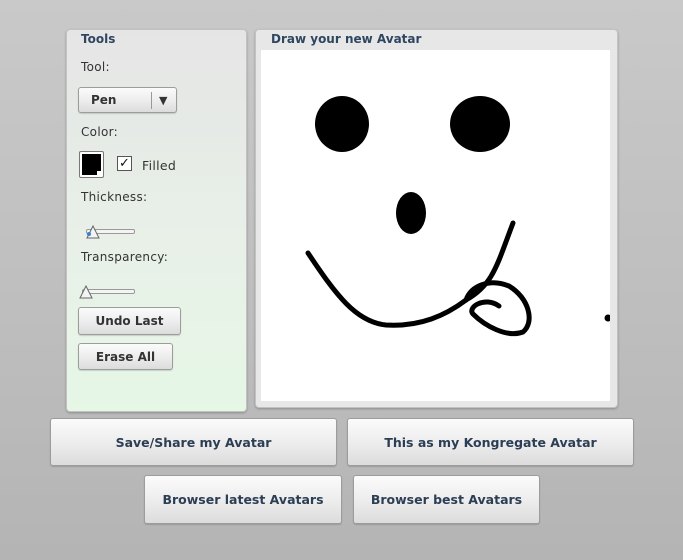 The height and width of the screenshot is (560, 683). What do you see at coordinates (411, 213) in the screenshot?
I see `nose-stroke` at bounding box center [411, 213].